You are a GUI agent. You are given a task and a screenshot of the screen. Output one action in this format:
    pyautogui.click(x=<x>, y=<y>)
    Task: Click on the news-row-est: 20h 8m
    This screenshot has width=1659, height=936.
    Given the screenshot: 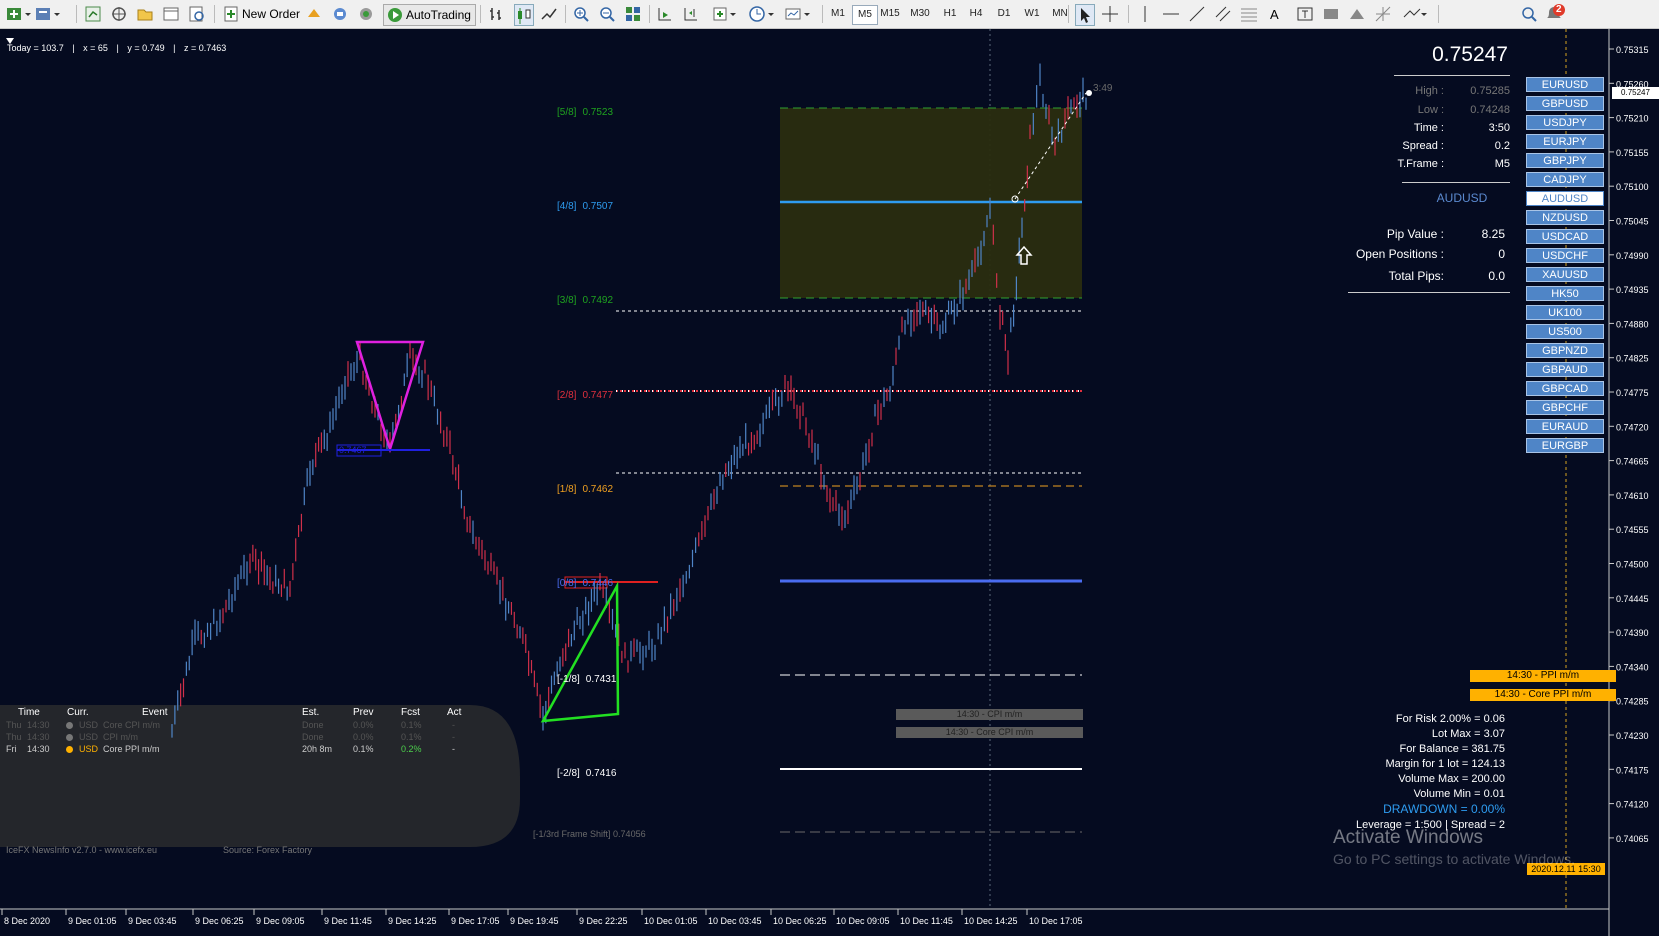 What is the action you would take?
    pyautogui.click(x=317, y=749)
    